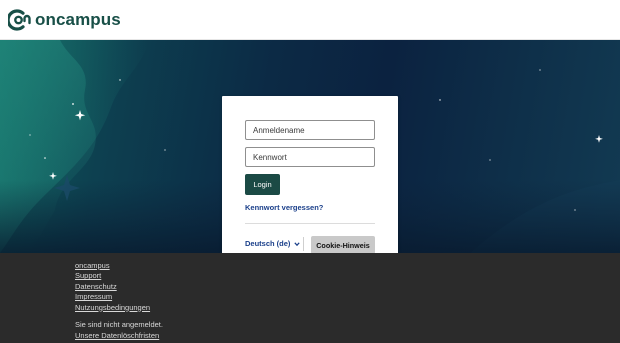  I want to click on footer-link-imprint: Impressum, so click(112, 297).